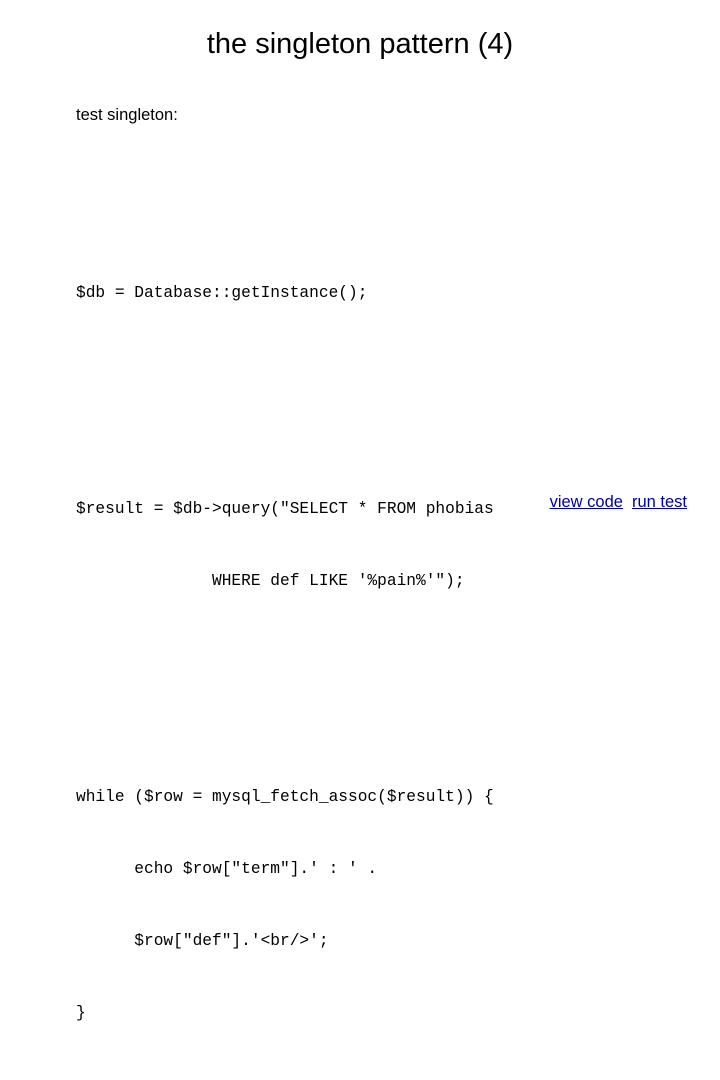  What do you see at coordinates (360, 502) in the screenshot?
I see `slide-links: view code run test` at bounding box center [360, 502].